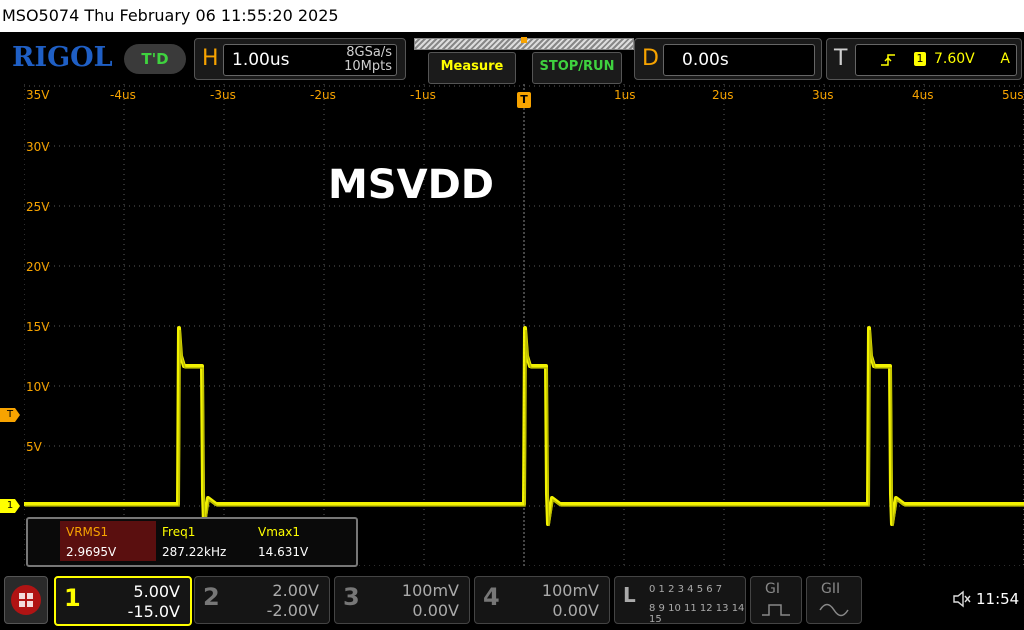 This screenshot has height=630, width=1024. Describe the element at coordinates (739, 60) in the screenshot. I see `delay-box: 0.00s` at that location.